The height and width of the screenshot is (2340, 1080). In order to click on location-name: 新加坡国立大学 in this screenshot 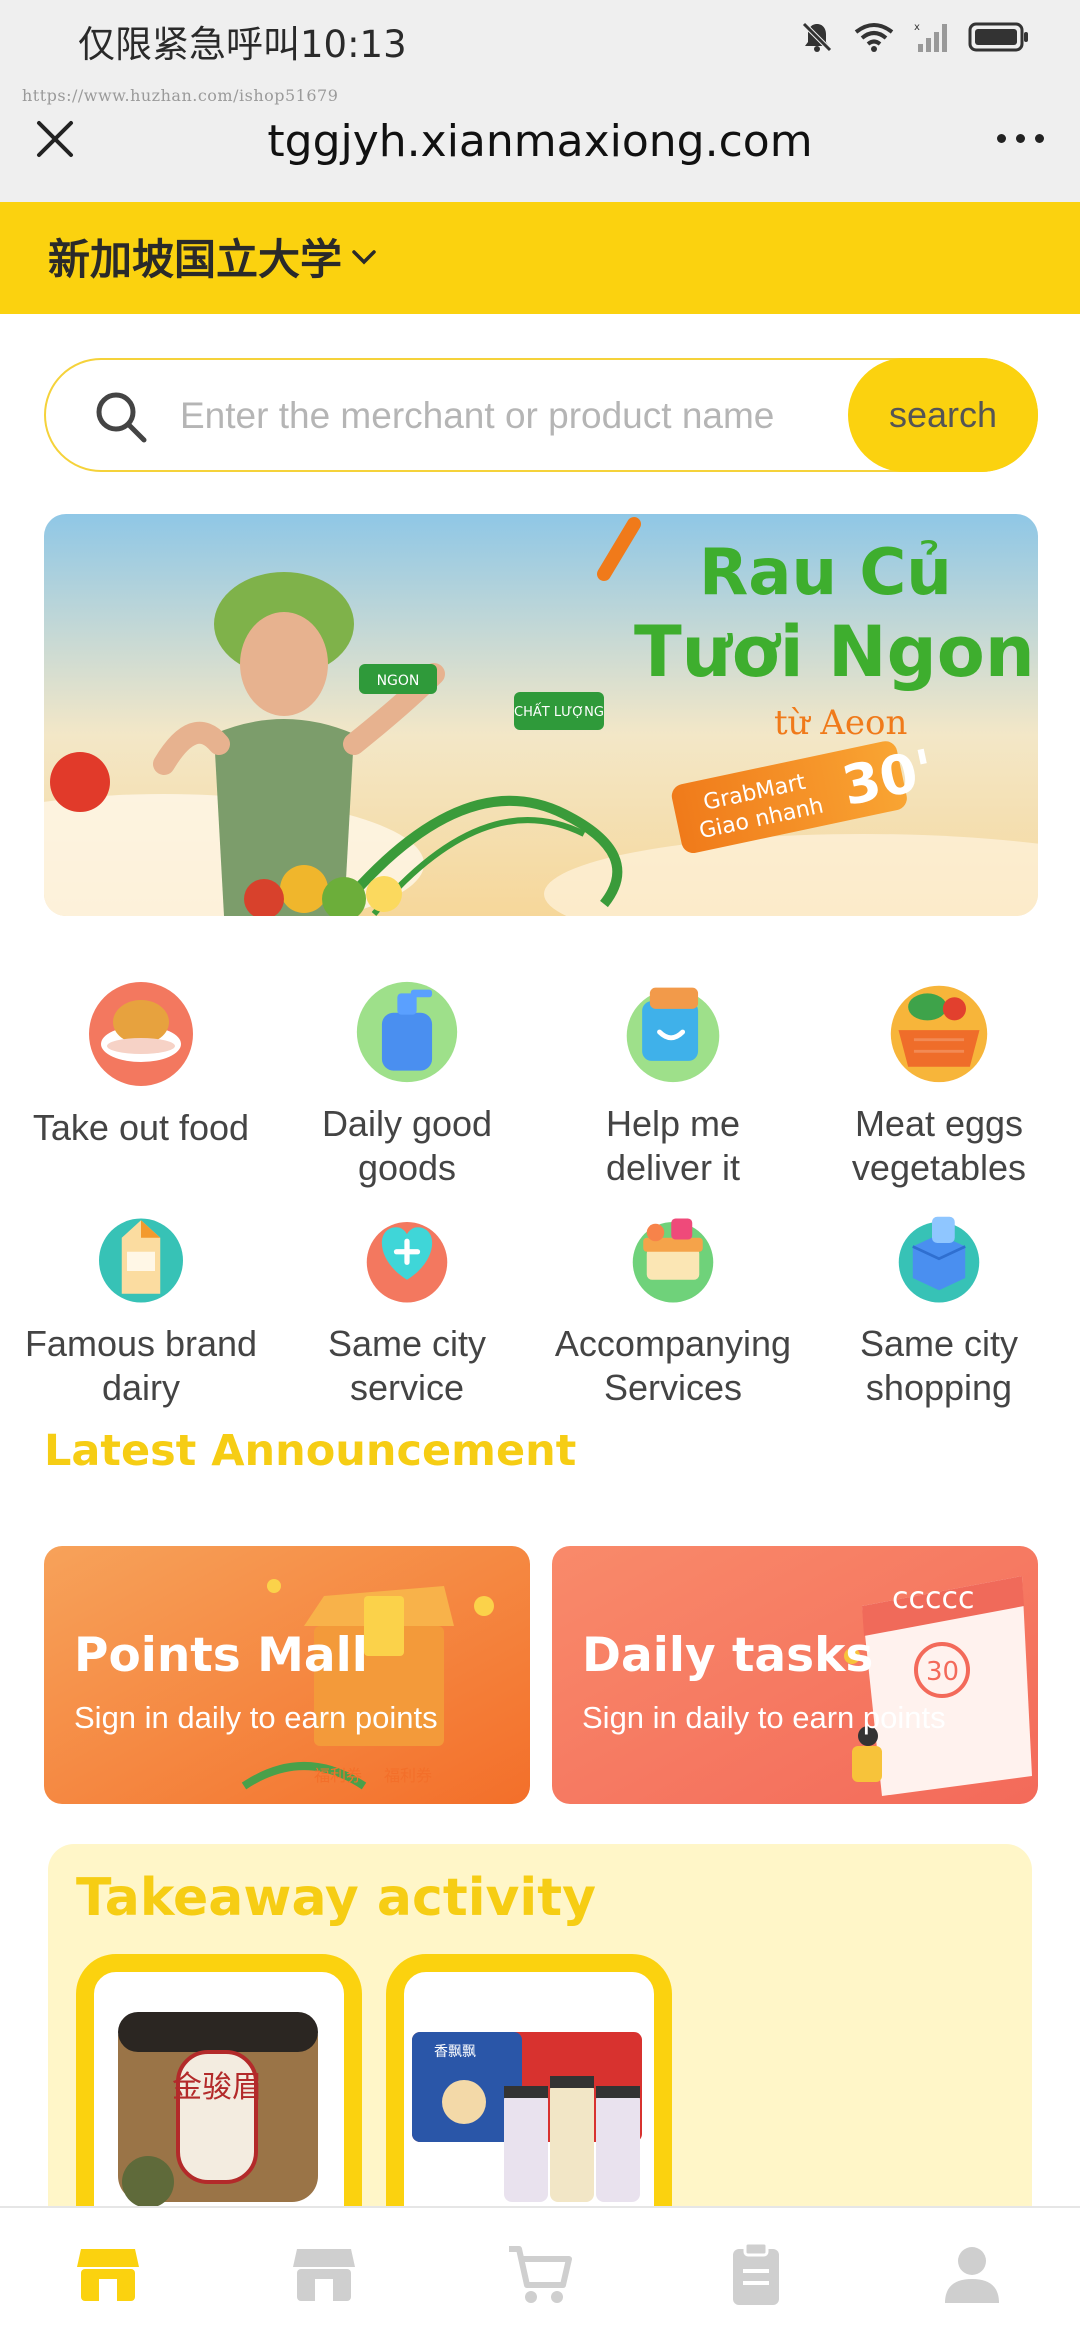, I will do `click(195, 259)`.